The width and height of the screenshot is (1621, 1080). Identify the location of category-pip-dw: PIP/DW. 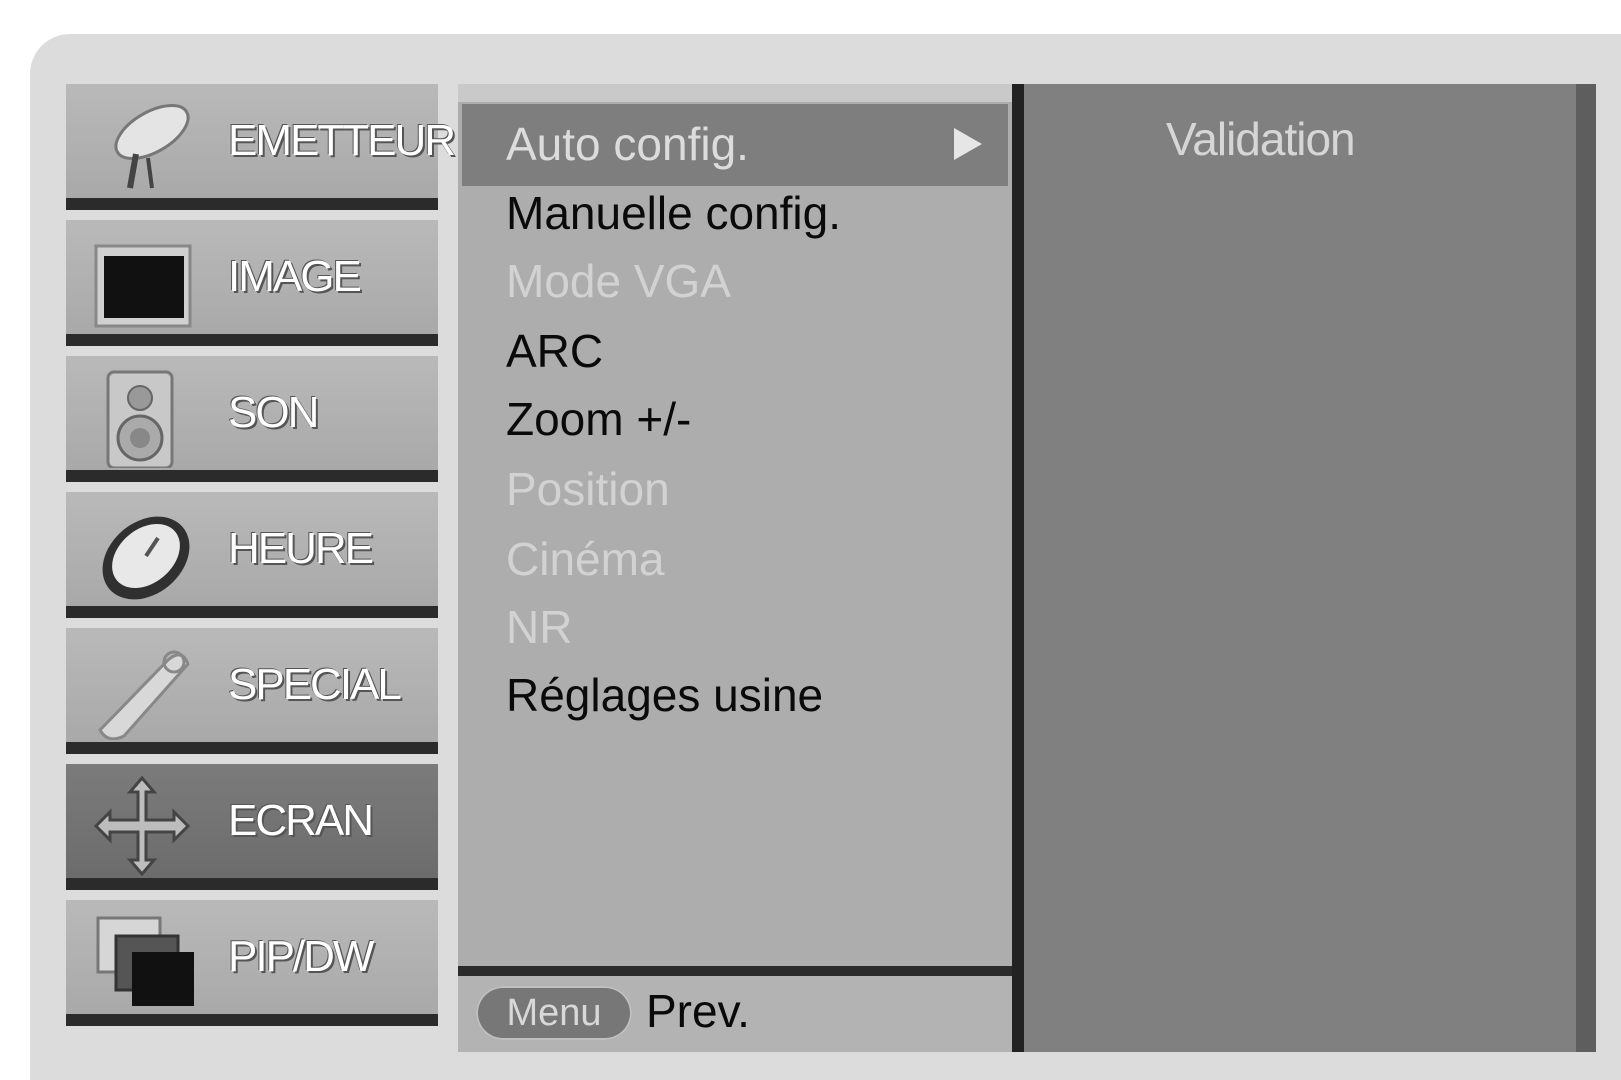
(252, 963).